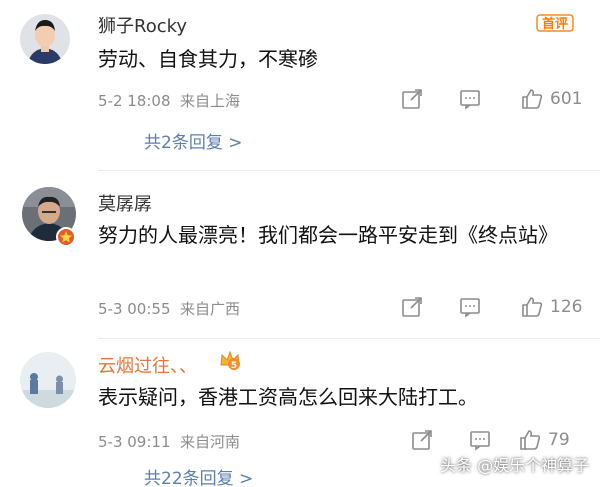 The image size is (600, 487). Describe the element at coordinates (134, 101) in the screenshot. I see `comment-date: 5-2 18:08` at that location.